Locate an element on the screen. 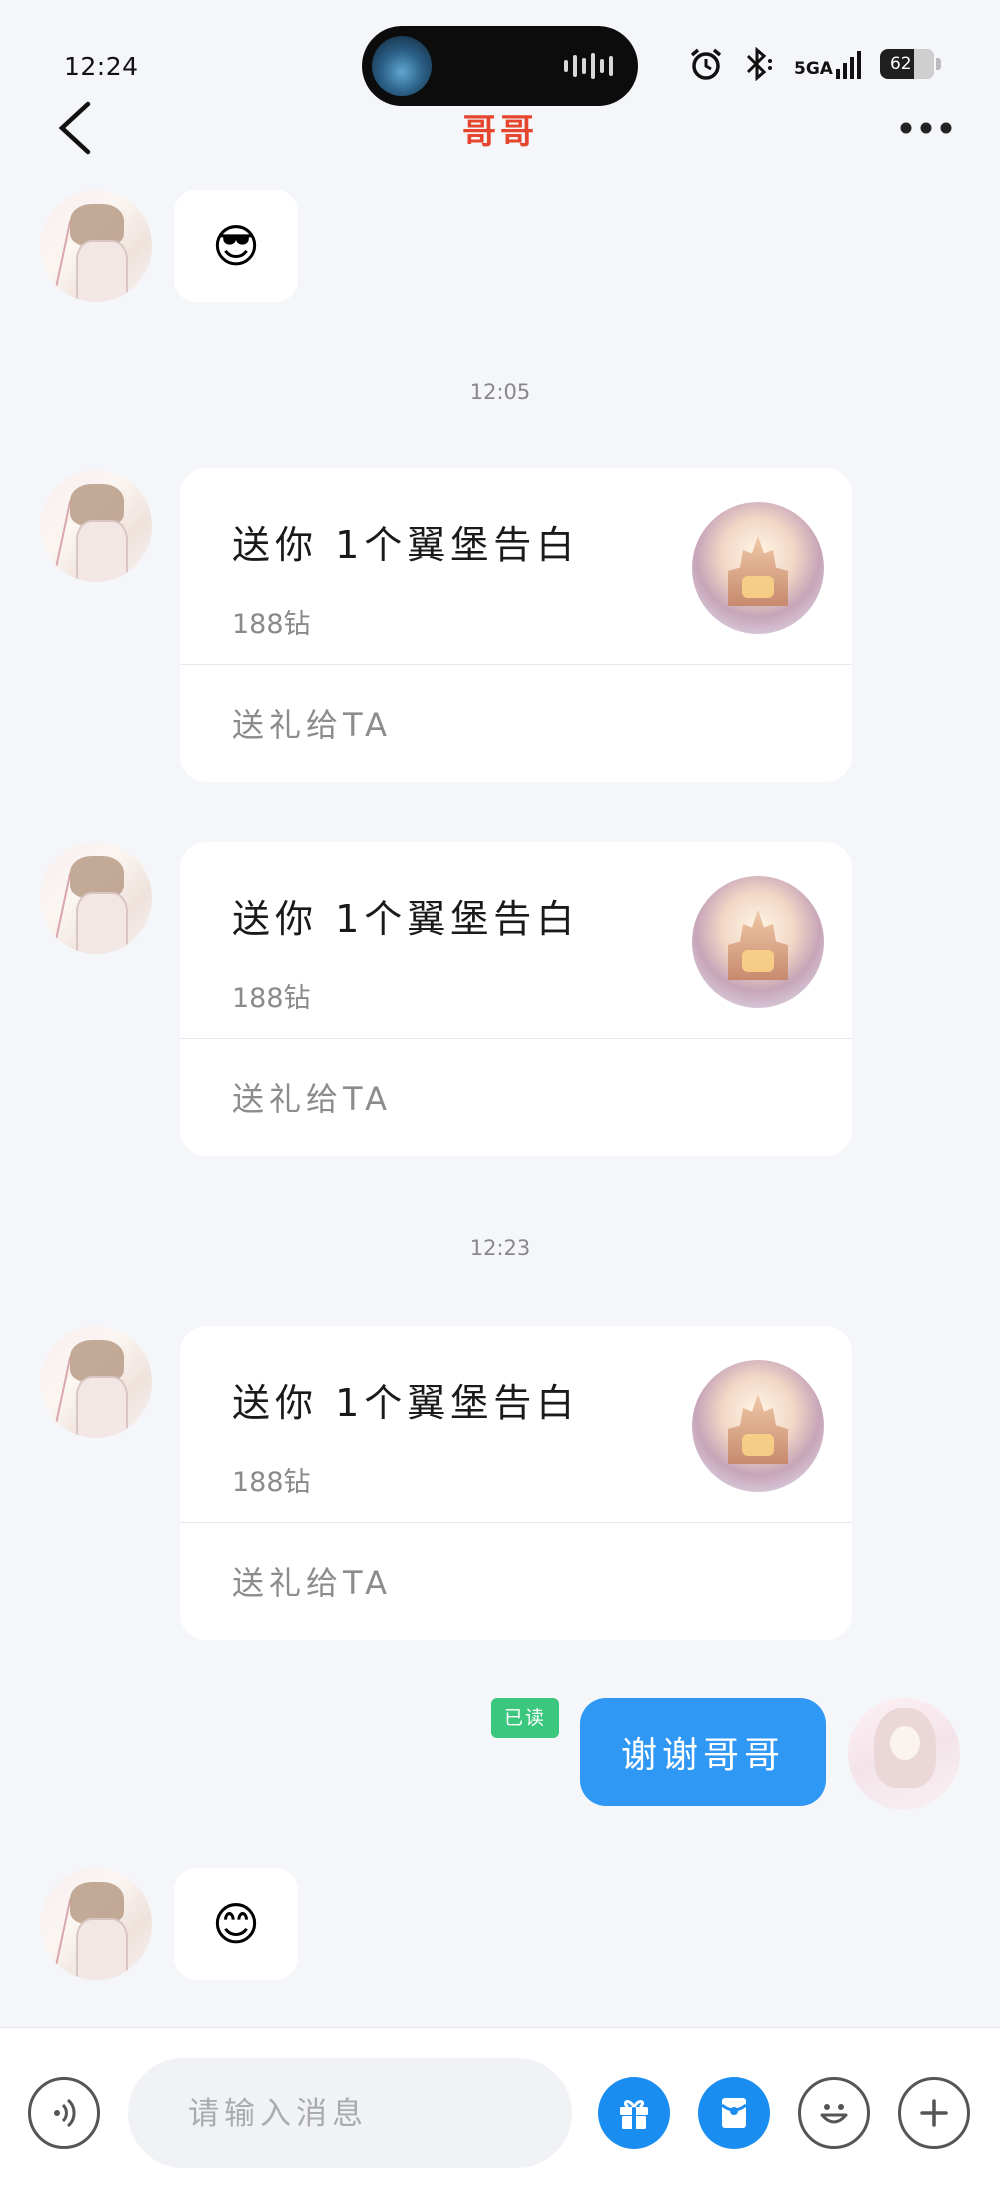  self-text-message: 谢谢哥哥 is located at coordinates (703, 1752).